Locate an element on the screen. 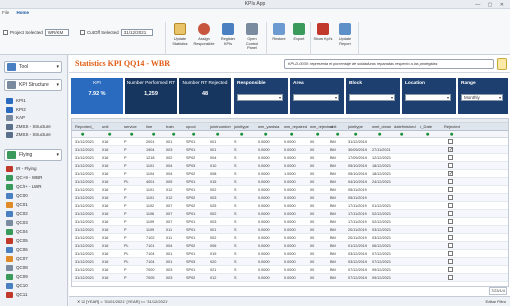  sidebar-tree-item: KAP is located at coordinates (36, 118).